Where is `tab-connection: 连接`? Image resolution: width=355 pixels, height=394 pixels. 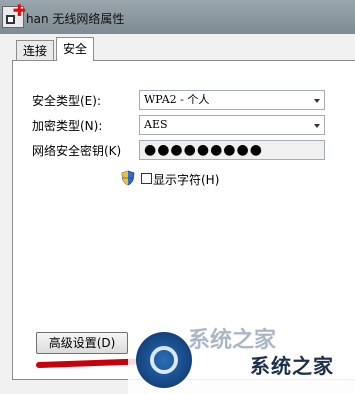 tab-connection: 连接 is located at coordinates (35, 50).